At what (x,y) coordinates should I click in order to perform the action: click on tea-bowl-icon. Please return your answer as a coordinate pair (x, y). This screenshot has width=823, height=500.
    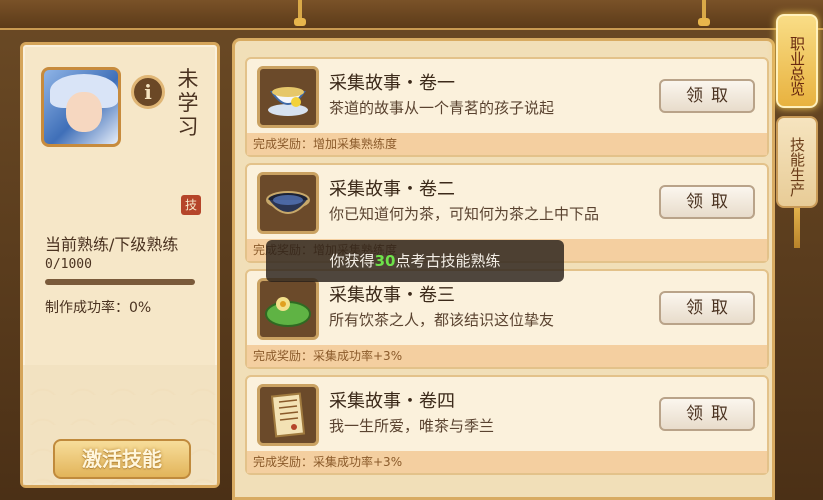
    Looking at the image, I should click on (288, 203).